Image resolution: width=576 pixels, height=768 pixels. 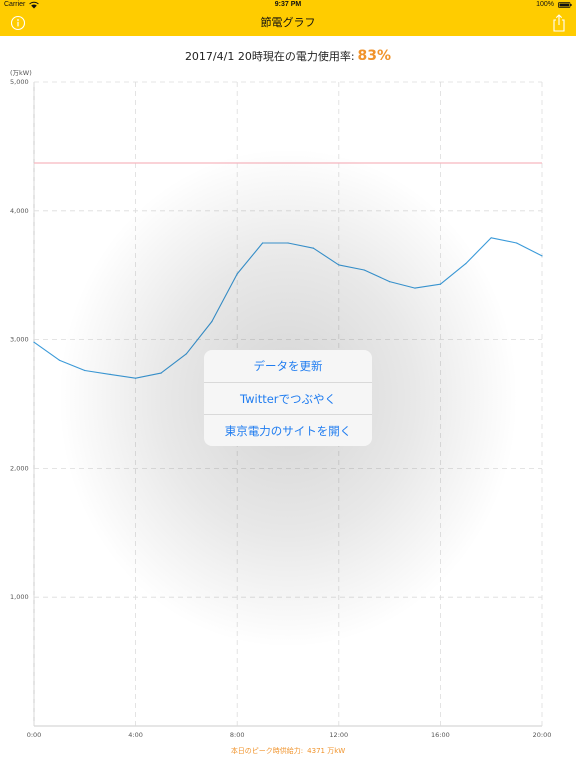 I want to click on action-menu: データを更新 Twitterでつぶやく 東京電力のサイトを開く, so click(x=288, y=398).